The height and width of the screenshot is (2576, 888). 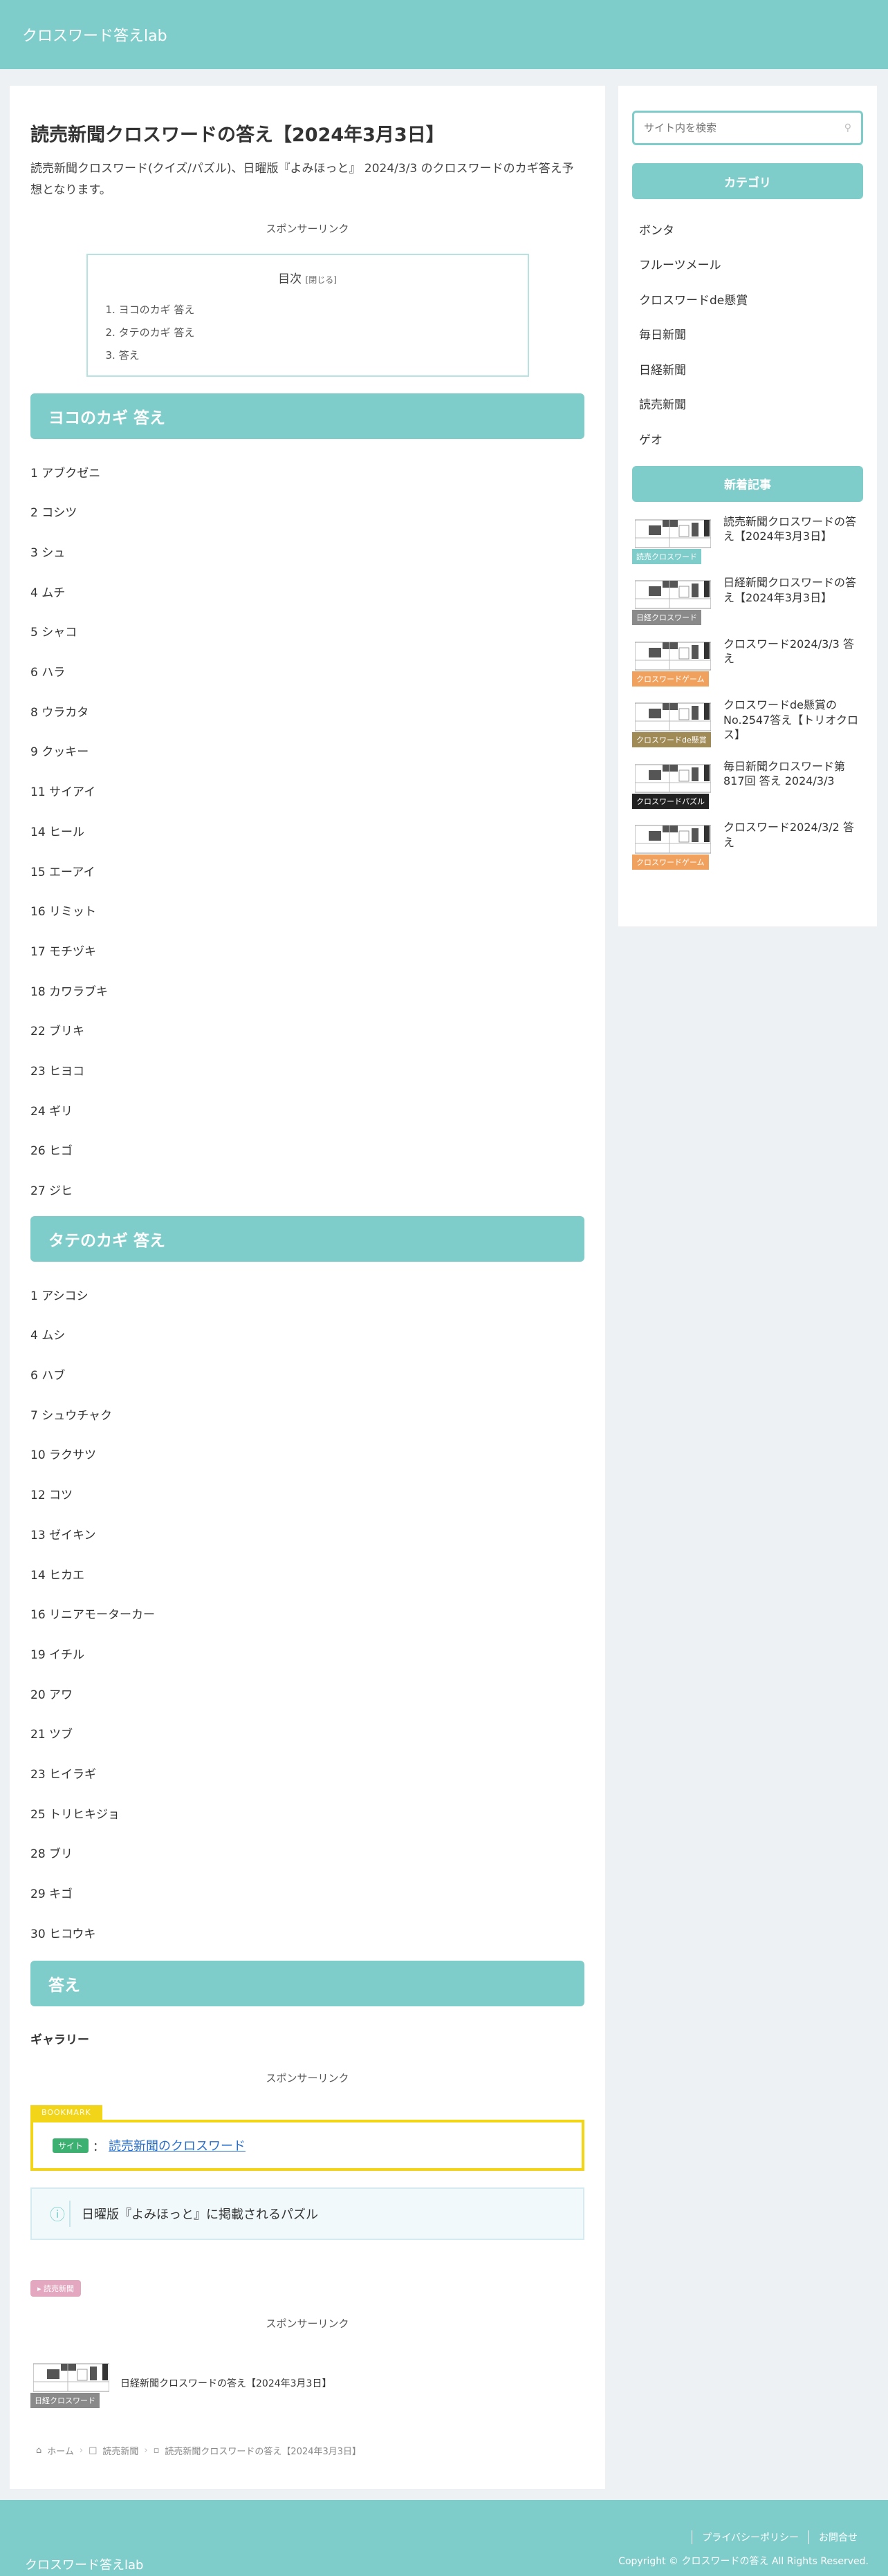 What do you see at coordinates (793, 529) in the screenshot?
I see `new-post-title: 読売新聞クロスワードの答え【2024年3月3日】` at bounding box center [793, 529].